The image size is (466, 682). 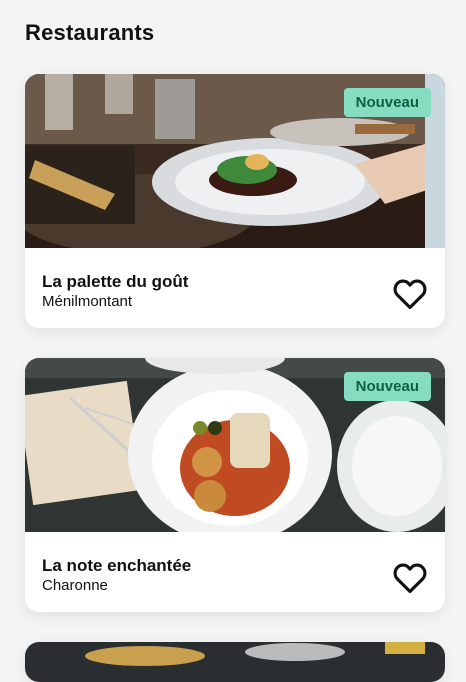 I want to click on restaurant-area: Ménilmontant, so click(x=87, y=301).